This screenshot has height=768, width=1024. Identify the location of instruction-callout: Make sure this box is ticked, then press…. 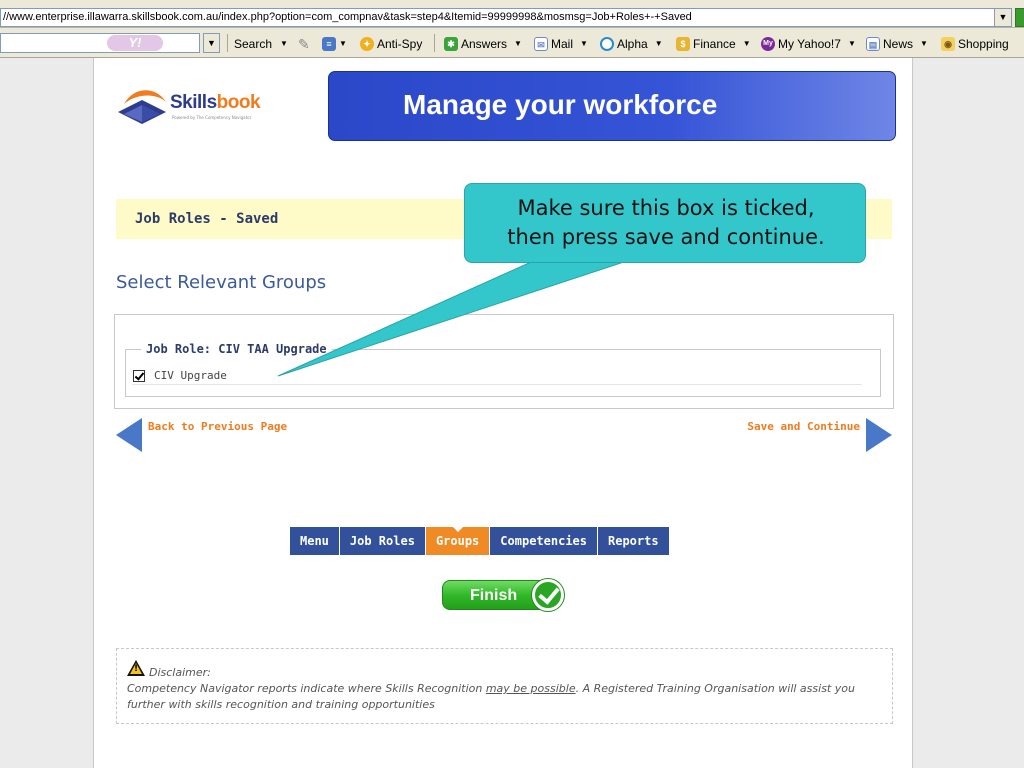
(665, 223).